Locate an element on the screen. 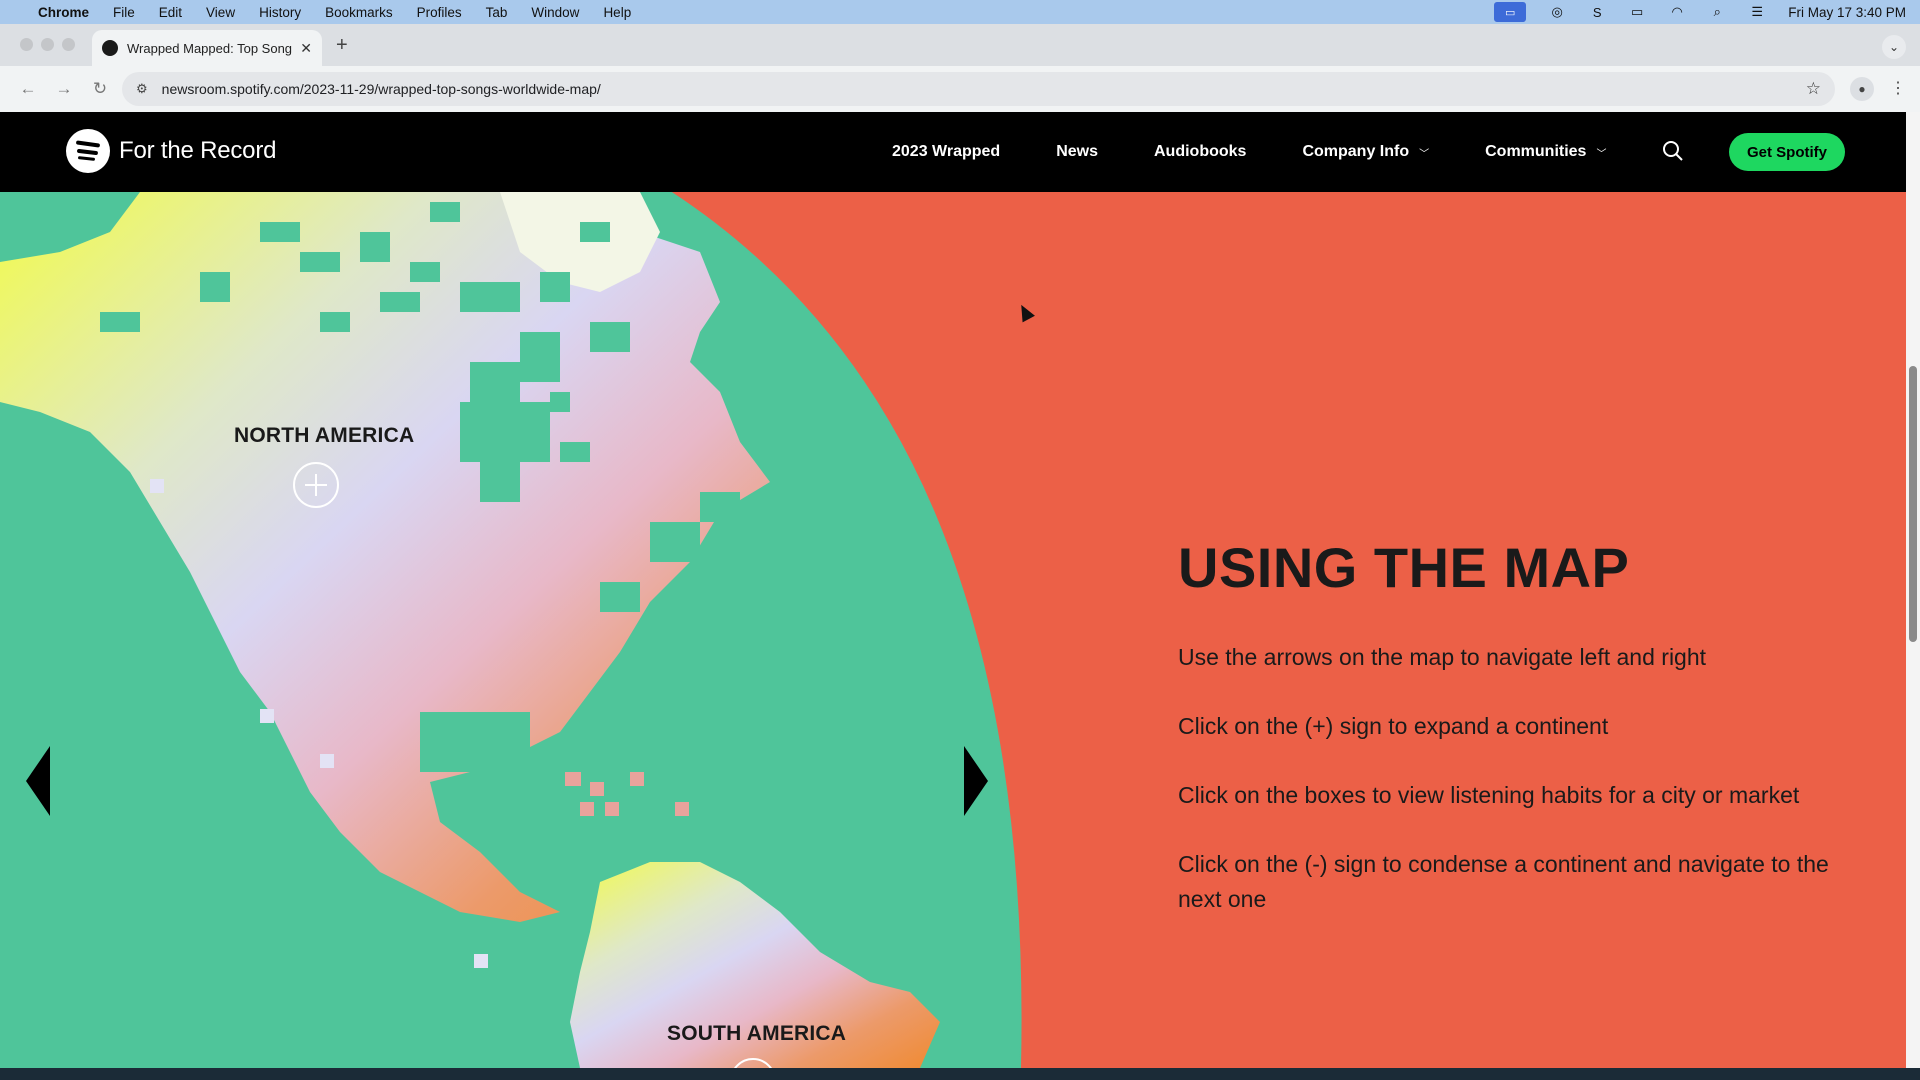 This screenshot has width=1920, height=1080. site-info-icon: ⚙ is located at coordinates (142, 89).